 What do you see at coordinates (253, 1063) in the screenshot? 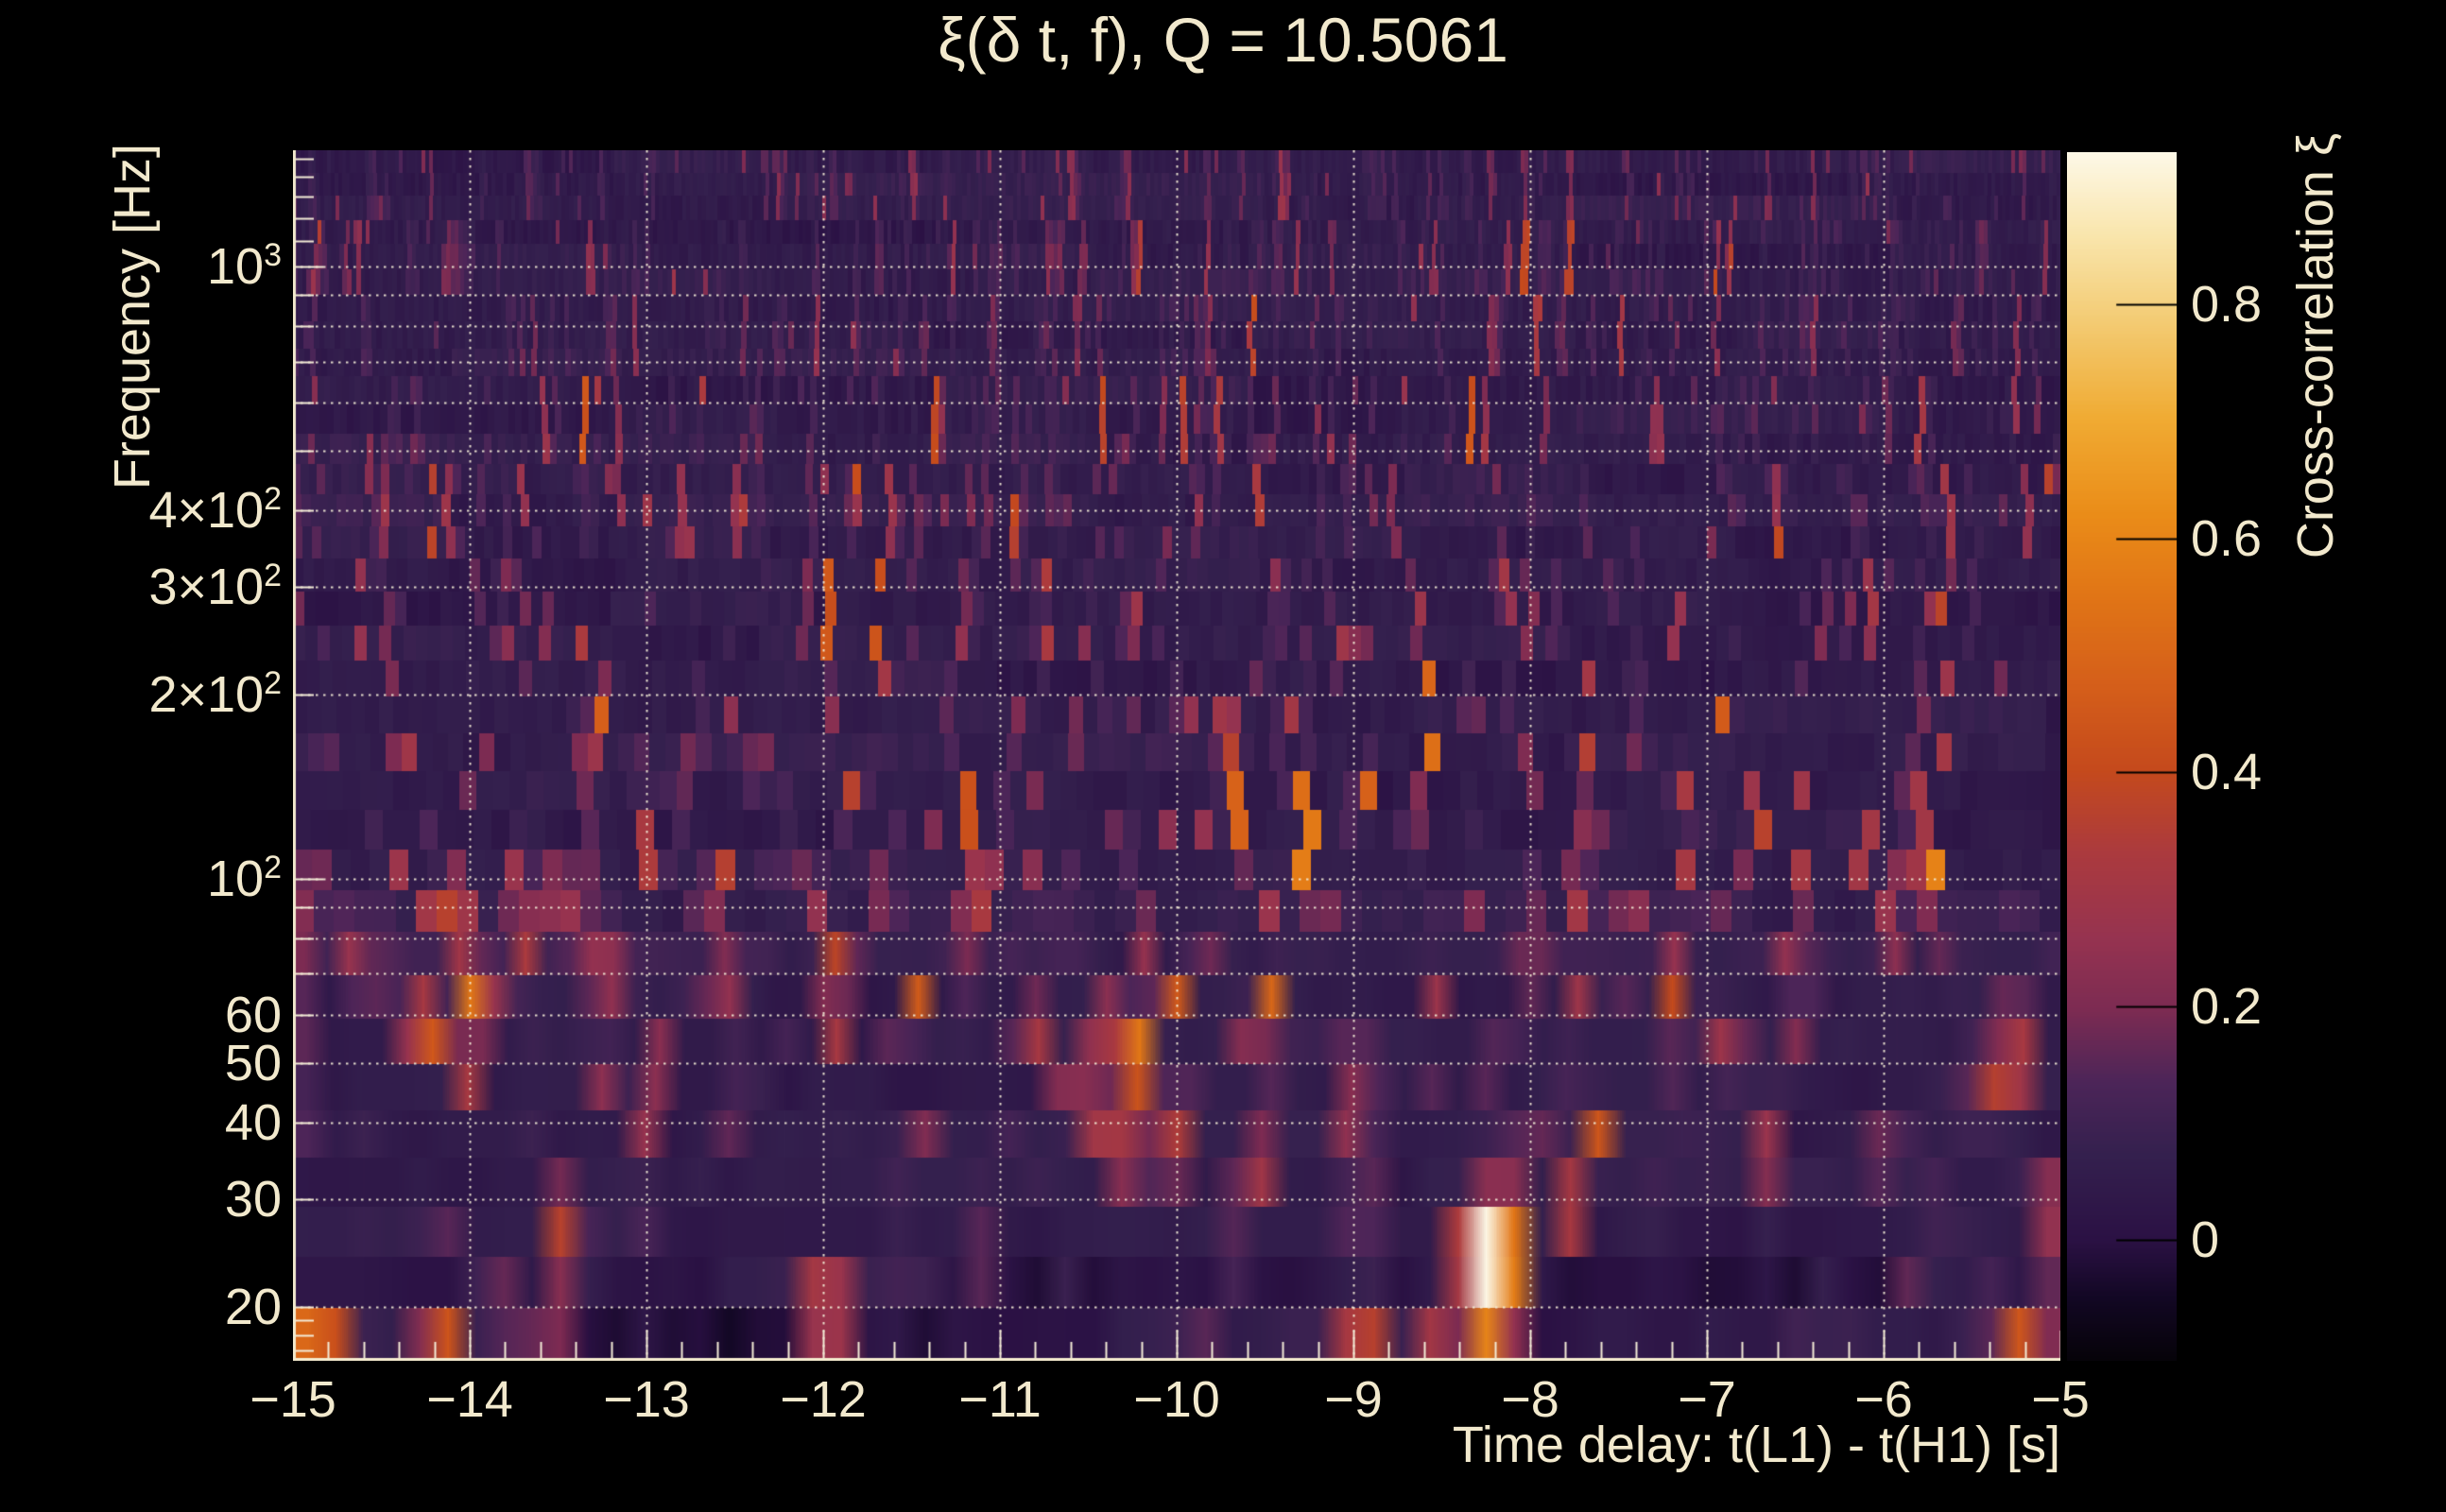
I see `y-tick-label: 50` at bounding box center [253, 1063].